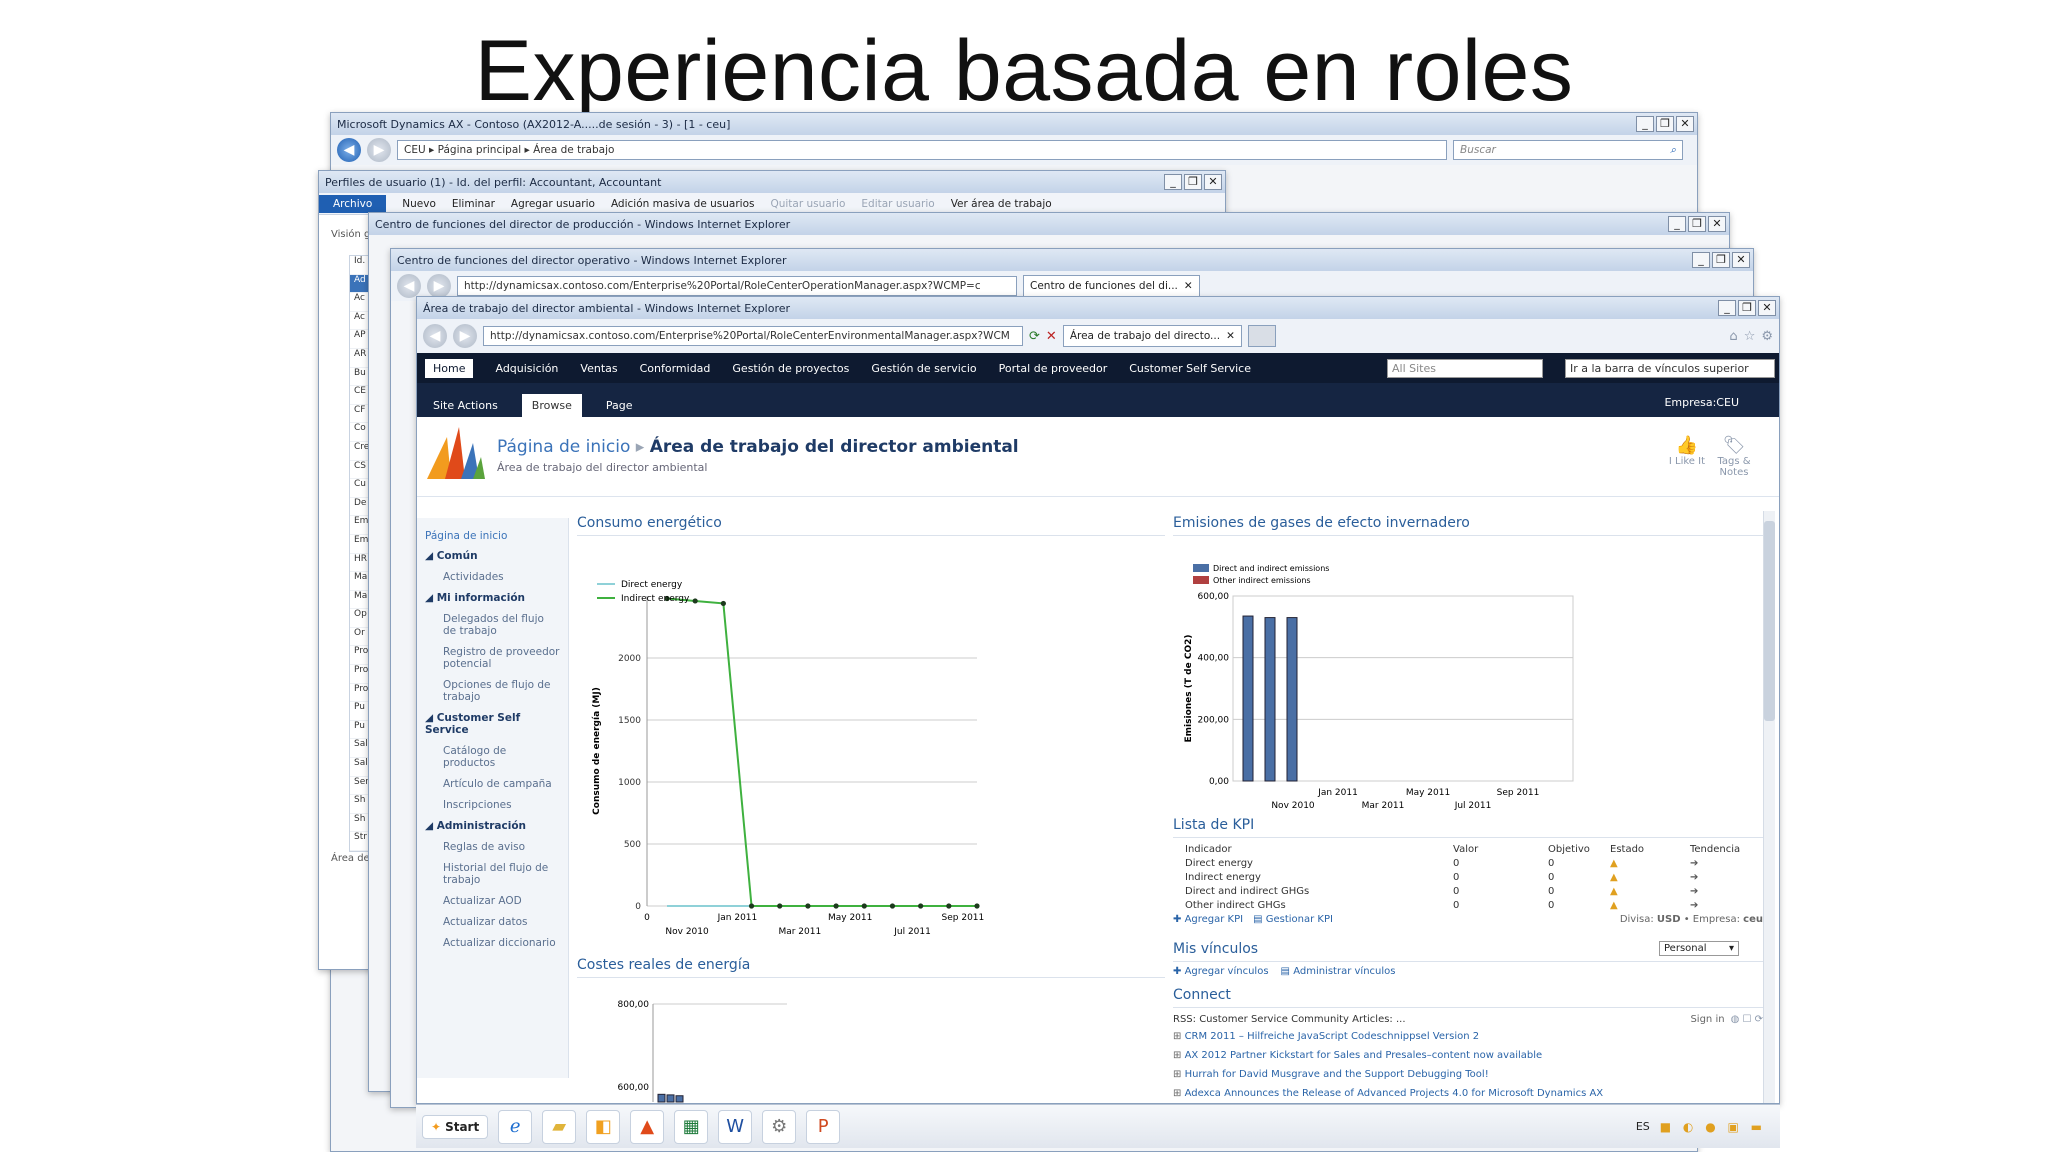  I want to click on ax-breadcrumb: CEU ▸ Página principal ▸ Área de trabajo, so click(922, 150).